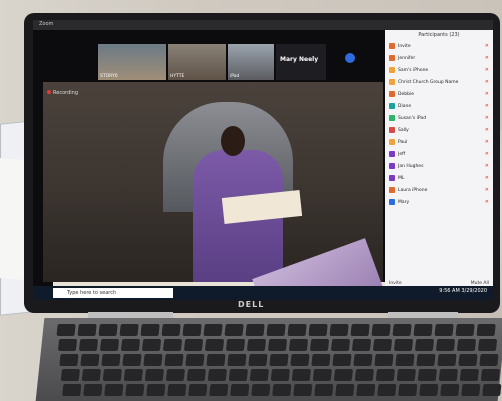 The height and width of the screenshot is (401, 502). What do you see at coordinates (439, 202) in the screenshot?
I see `participant-row: Mary ✕` at bounding box center [439, 202].